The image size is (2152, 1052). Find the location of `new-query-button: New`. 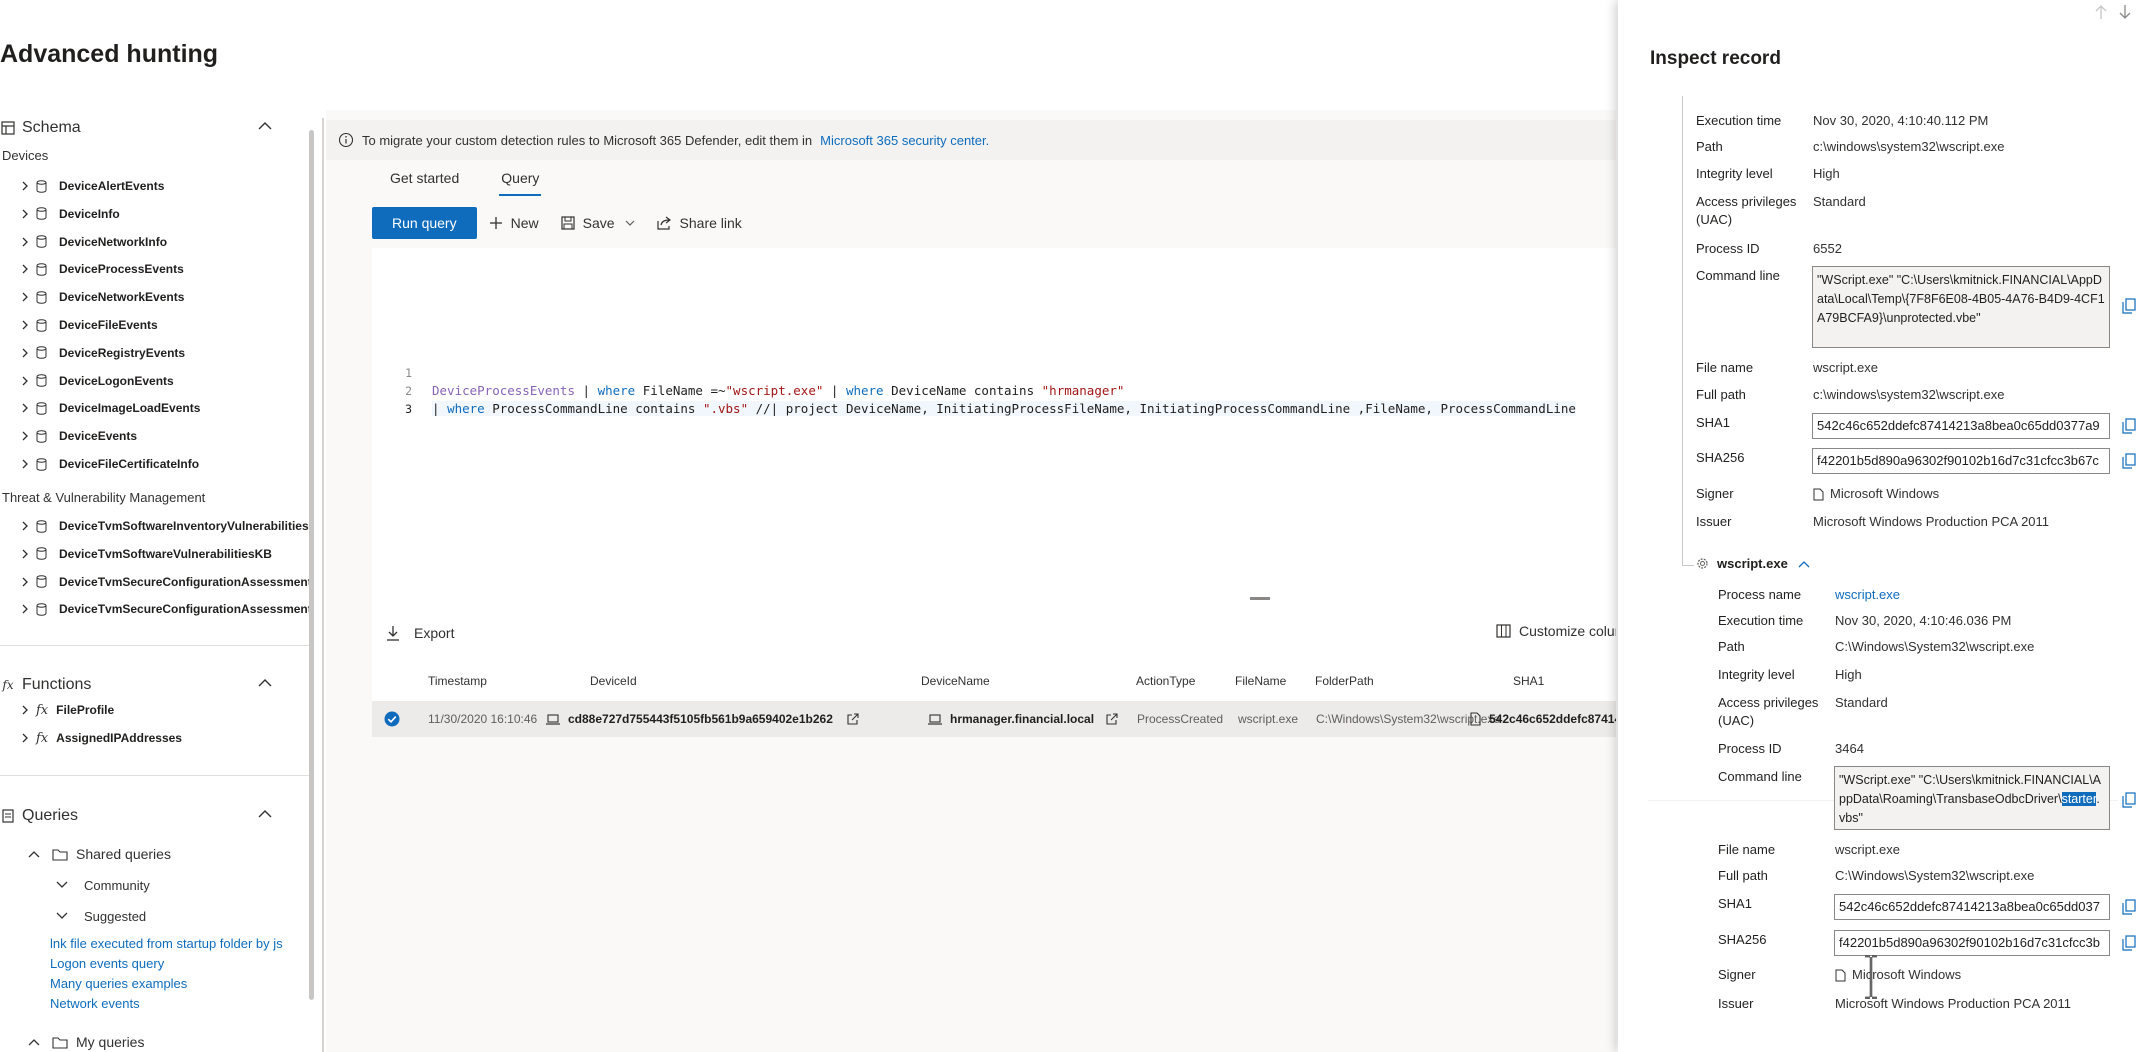

new-query-button: New is located at coordinates (514, 223).